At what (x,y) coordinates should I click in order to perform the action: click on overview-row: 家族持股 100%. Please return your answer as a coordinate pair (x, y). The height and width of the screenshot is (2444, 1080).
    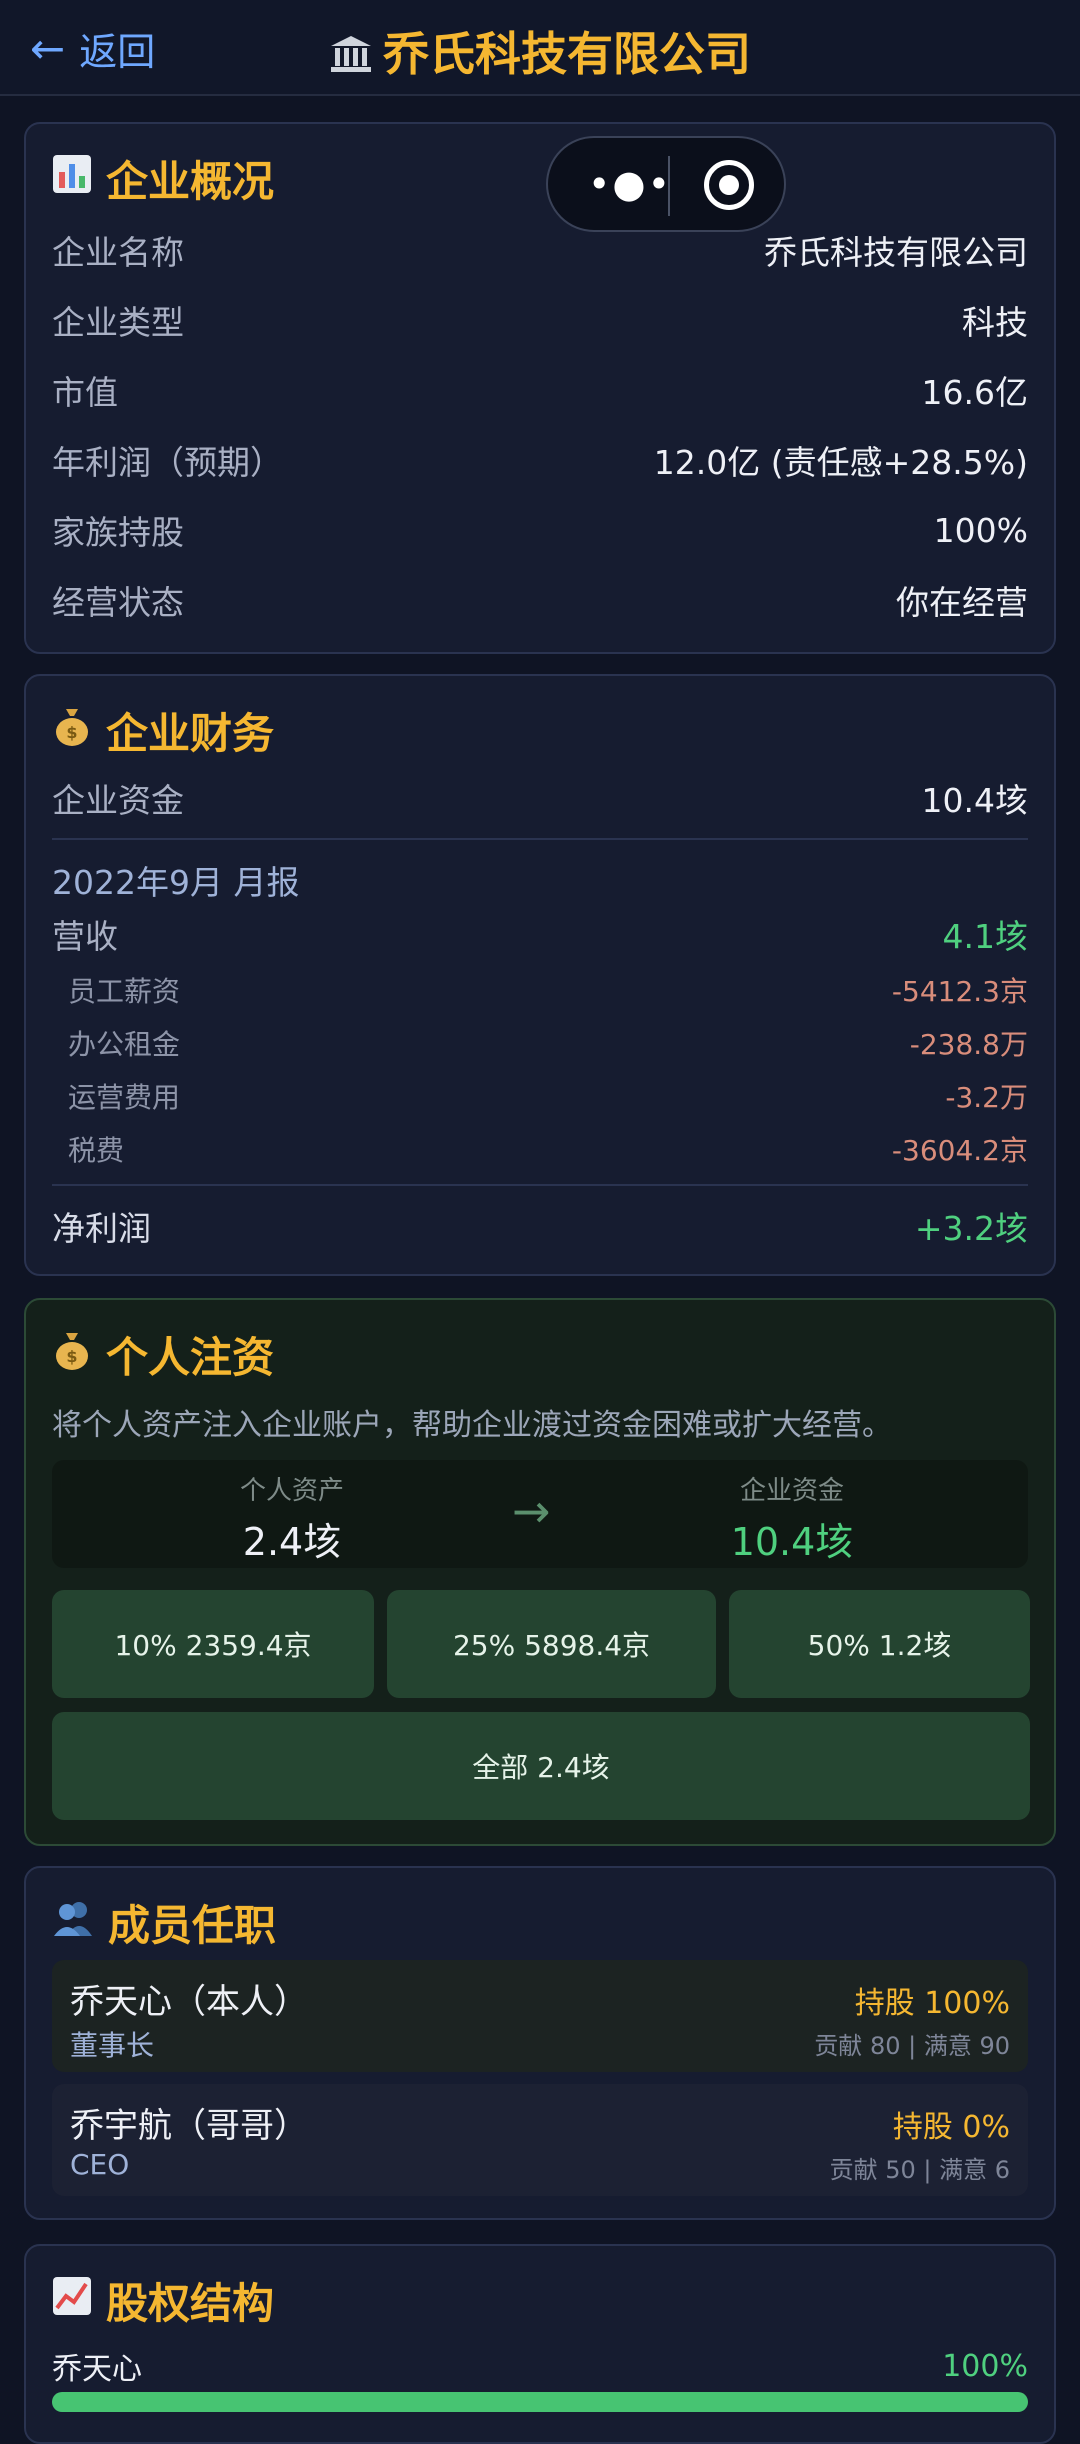
    Looking at the image, I should click on (540, 530).